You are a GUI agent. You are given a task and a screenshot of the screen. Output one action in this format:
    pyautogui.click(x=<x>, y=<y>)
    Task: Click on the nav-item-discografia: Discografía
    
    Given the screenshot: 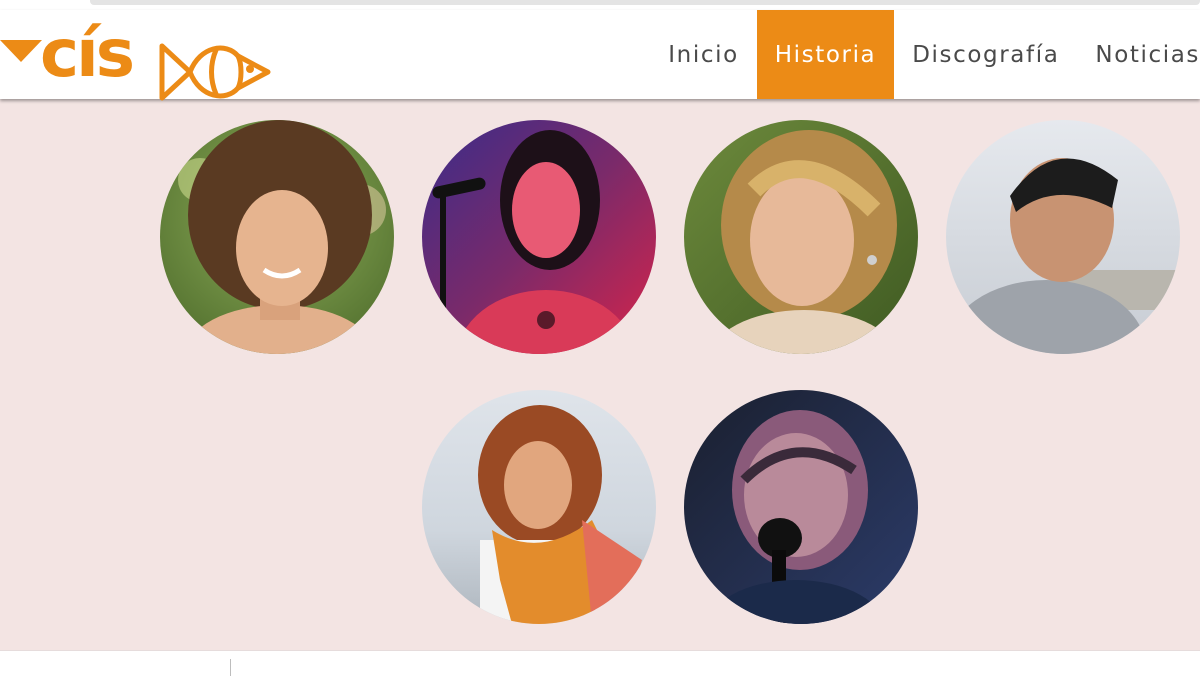 What is the action you would take?
    pyautogui.click(x=985, y=54)
    